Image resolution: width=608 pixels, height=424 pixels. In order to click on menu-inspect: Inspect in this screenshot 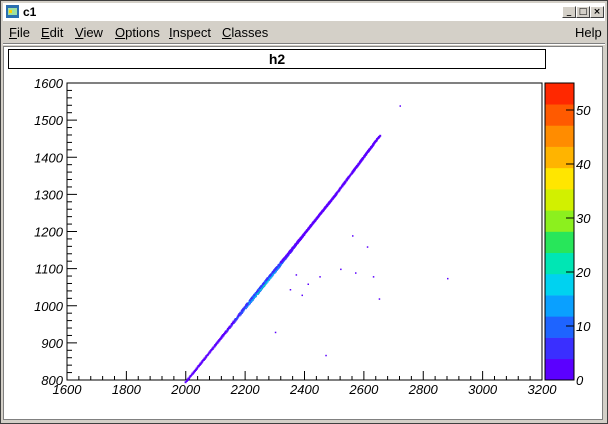, I will do `click(190, 33)`.